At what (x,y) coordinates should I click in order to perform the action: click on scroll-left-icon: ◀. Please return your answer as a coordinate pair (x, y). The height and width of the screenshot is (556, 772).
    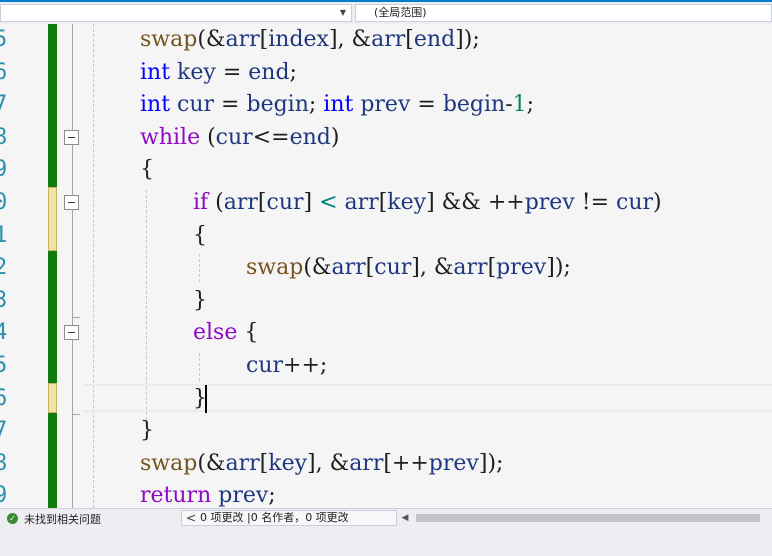
    Looking at the image, I should click on (405, 518).